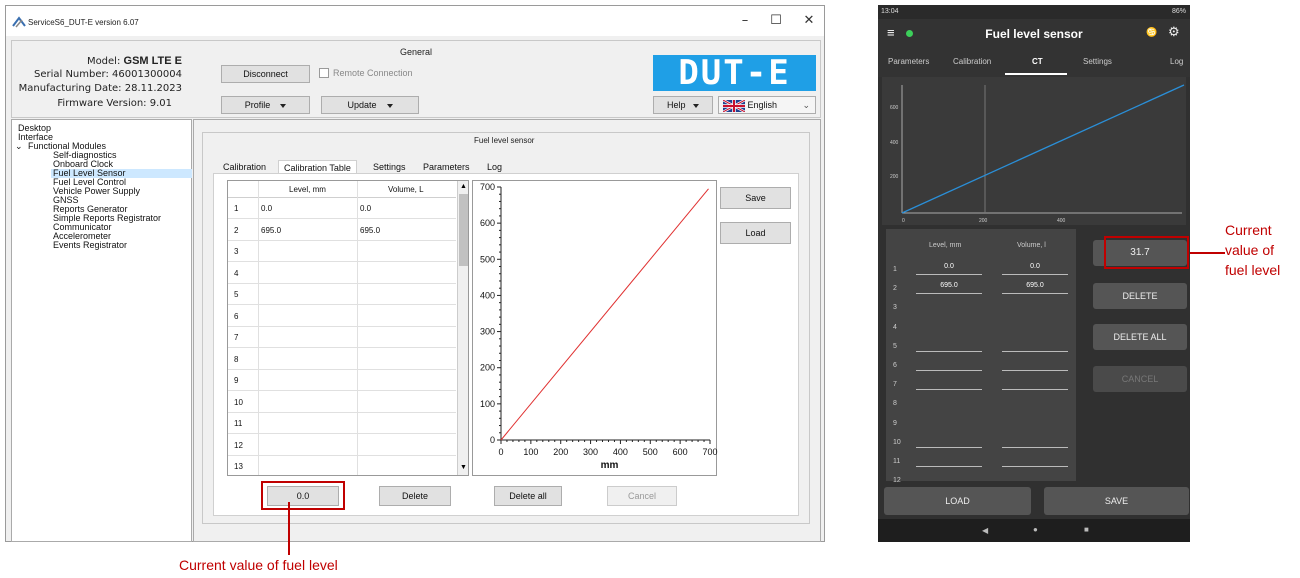 The image size is (1300, 578). I want to click on fw-row: Firmware Version: 9.01, so click(91, 103).